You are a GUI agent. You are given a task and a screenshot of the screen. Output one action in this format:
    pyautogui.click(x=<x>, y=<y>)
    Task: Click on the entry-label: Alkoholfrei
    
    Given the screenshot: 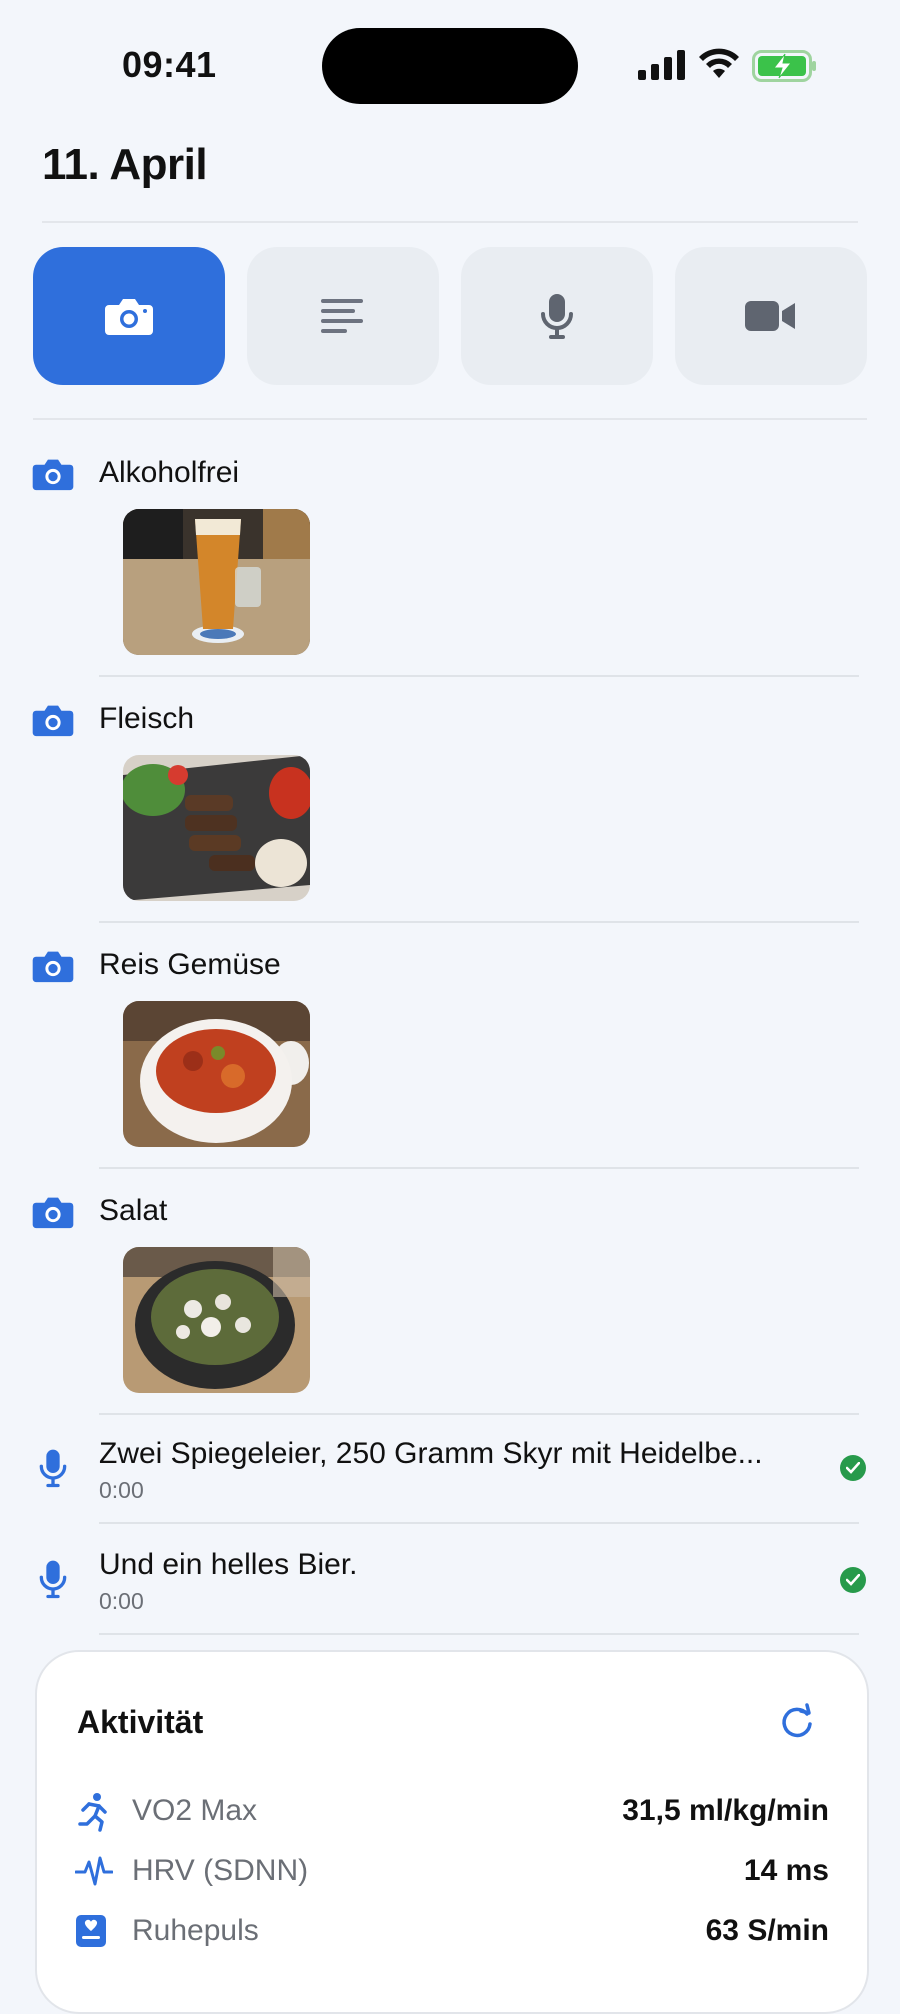 What is the action you would take?
    pyautogui.click(x=169, y=472)
    